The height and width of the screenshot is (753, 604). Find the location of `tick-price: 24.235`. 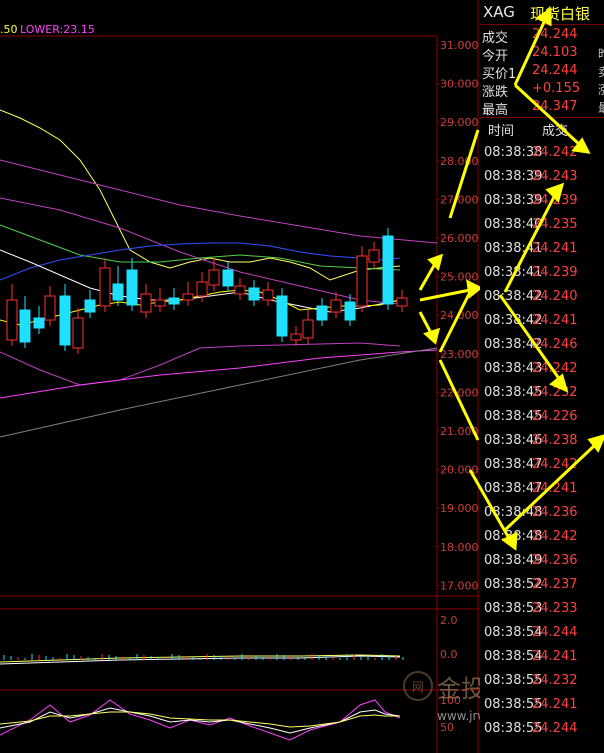

tick-price: 24.235 is located at coordinates (555, 224).